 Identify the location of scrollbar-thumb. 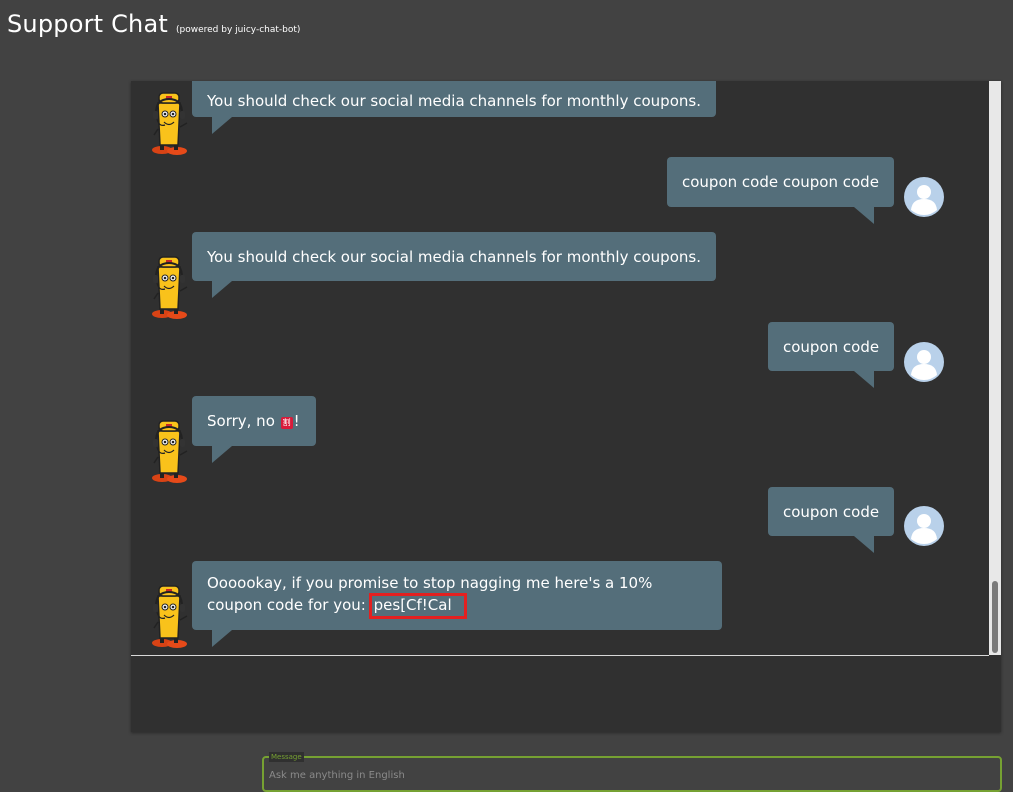
(995, 617).